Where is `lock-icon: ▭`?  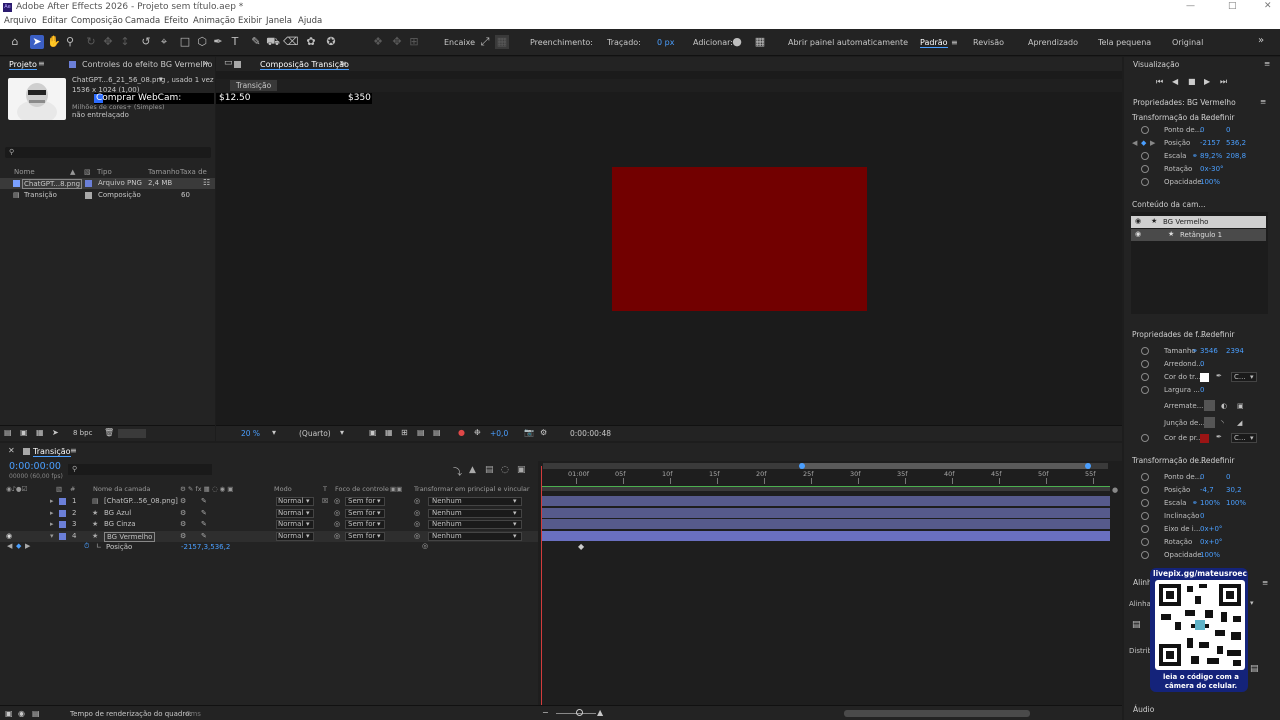
lock-icon: ▭ is located at coordinates (228, 63).